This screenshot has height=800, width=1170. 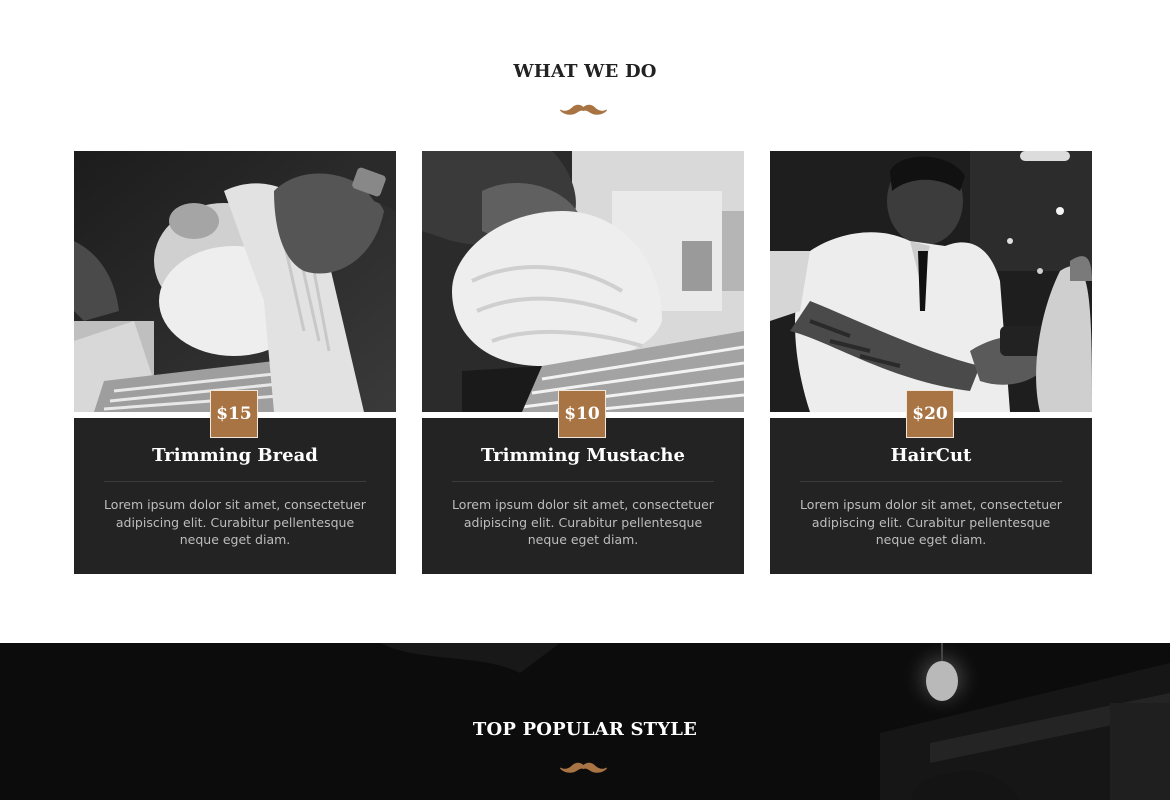 What do you see at coordinates (583, 281) in the screenshot?
I see `towel-wrap-photo` at bounding box center [583, 281].